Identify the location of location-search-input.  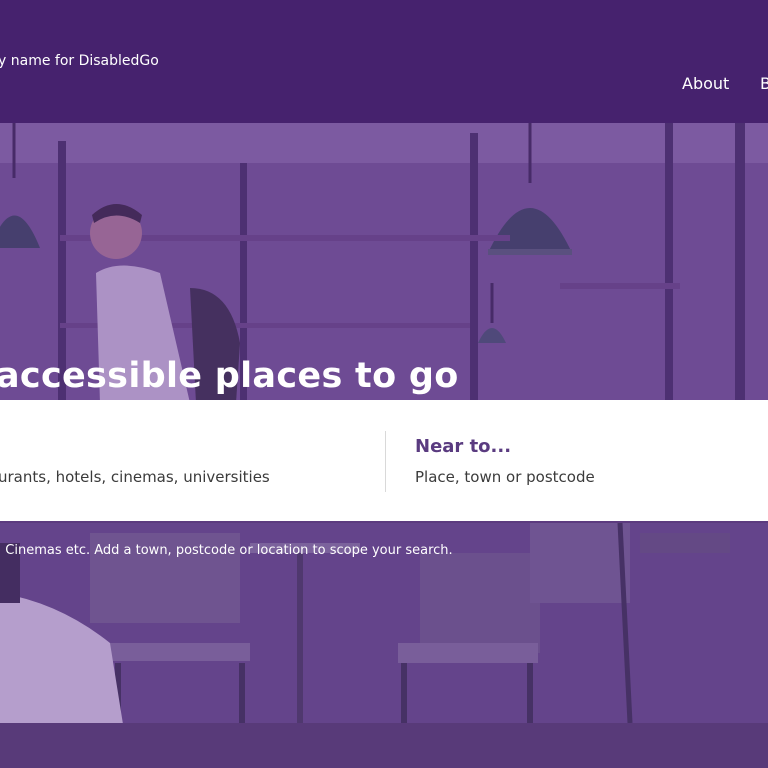
(580, 477).